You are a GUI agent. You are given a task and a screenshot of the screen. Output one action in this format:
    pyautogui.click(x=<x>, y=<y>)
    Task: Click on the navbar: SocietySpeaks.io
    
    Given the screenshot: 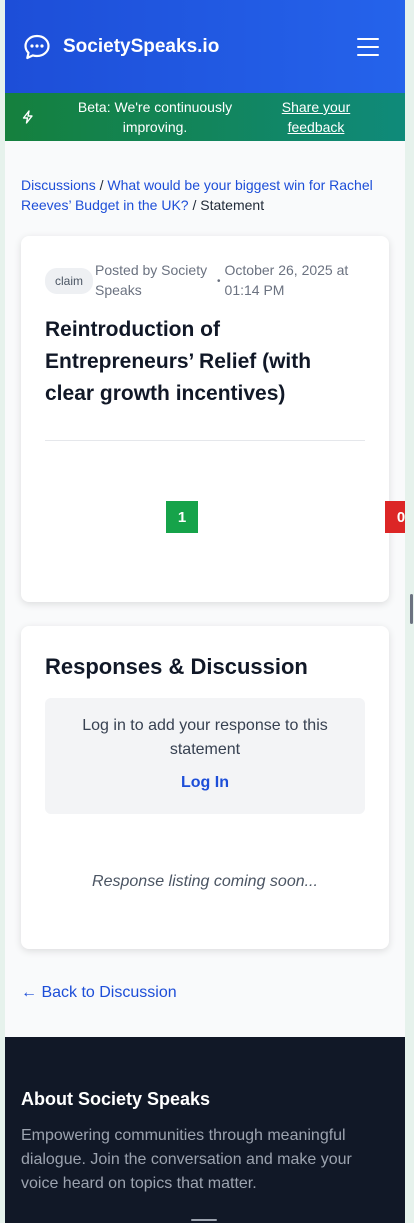 What is the action you would take?
    pyautogui.click(x=205, y=46)
    